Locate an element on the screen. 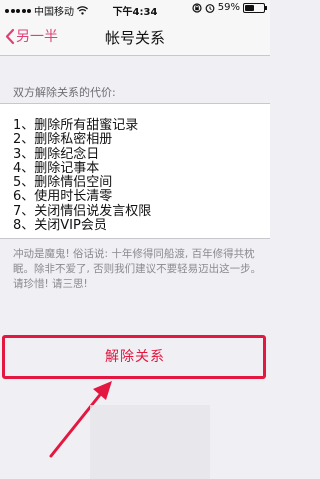 The image size is (320, 479). blurred-region is located at coordinates (150, 442).